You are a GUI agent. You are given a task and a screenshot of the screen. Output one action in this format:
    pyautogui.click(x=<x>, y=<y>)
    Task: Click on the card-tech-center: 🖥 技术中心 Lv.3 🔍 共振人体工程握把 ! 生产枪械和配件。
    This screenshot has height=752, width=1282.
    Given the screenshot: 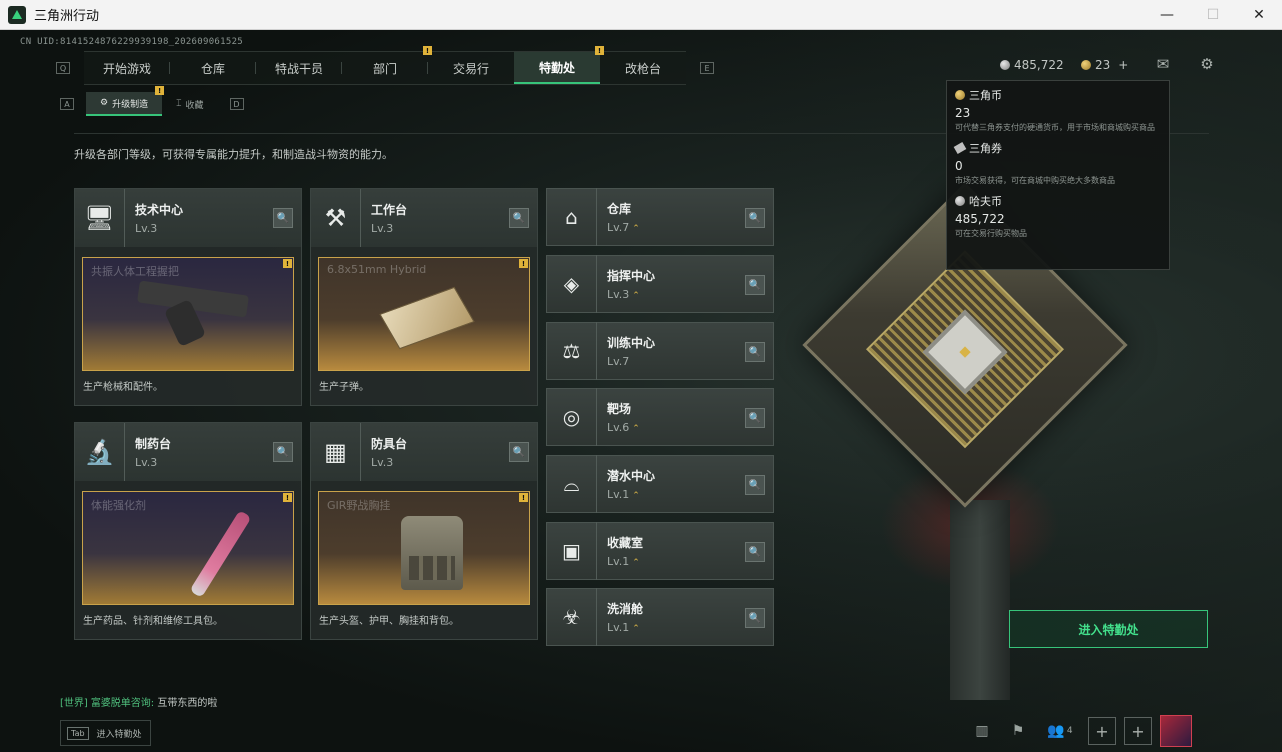 What is the action you would take?
    pyautogui.click(x=188, y=297)
    